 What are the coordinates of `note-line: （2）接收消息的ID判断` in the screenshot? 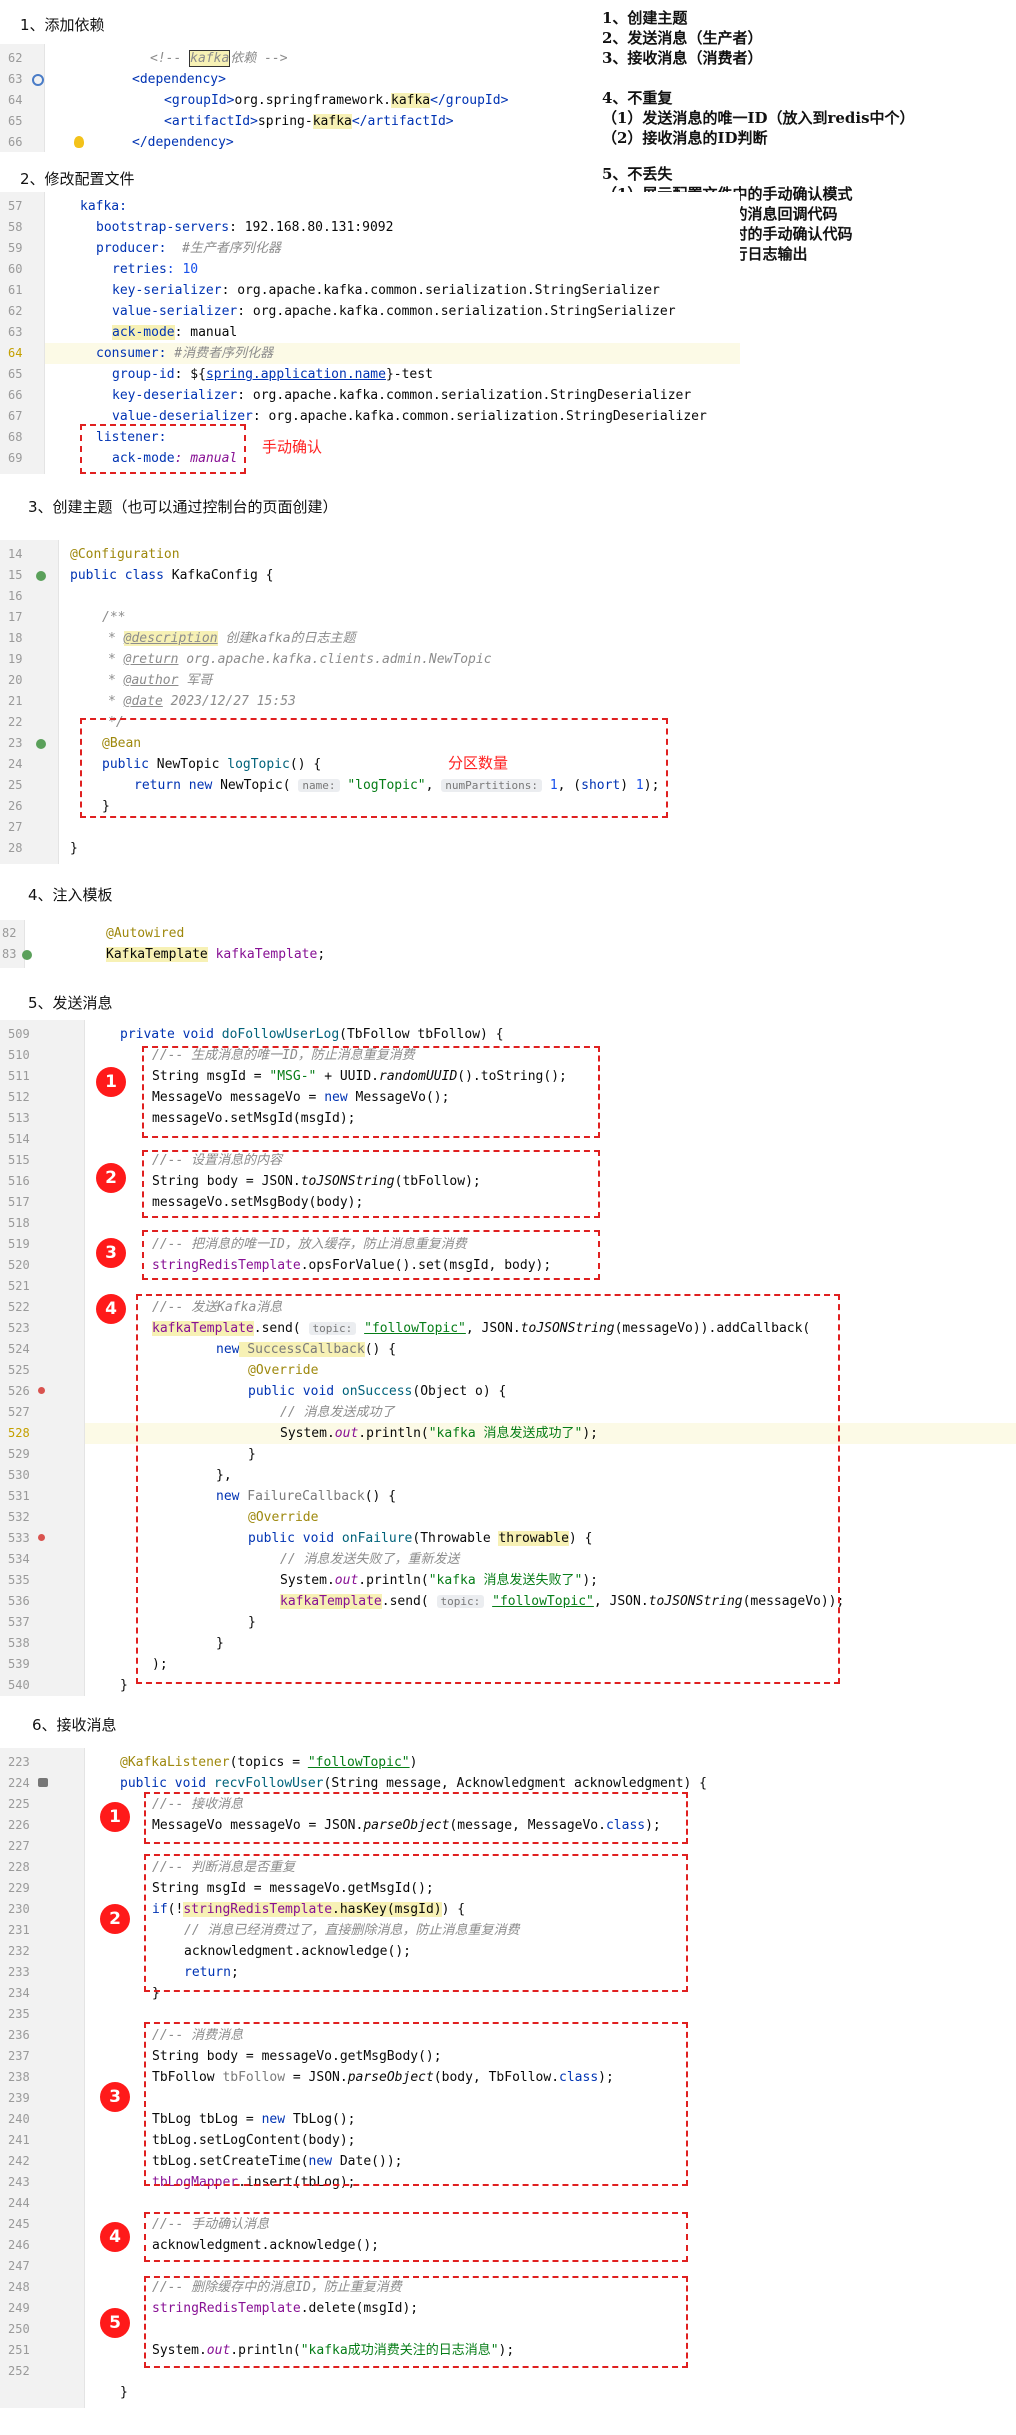 It's located at (685, 138).